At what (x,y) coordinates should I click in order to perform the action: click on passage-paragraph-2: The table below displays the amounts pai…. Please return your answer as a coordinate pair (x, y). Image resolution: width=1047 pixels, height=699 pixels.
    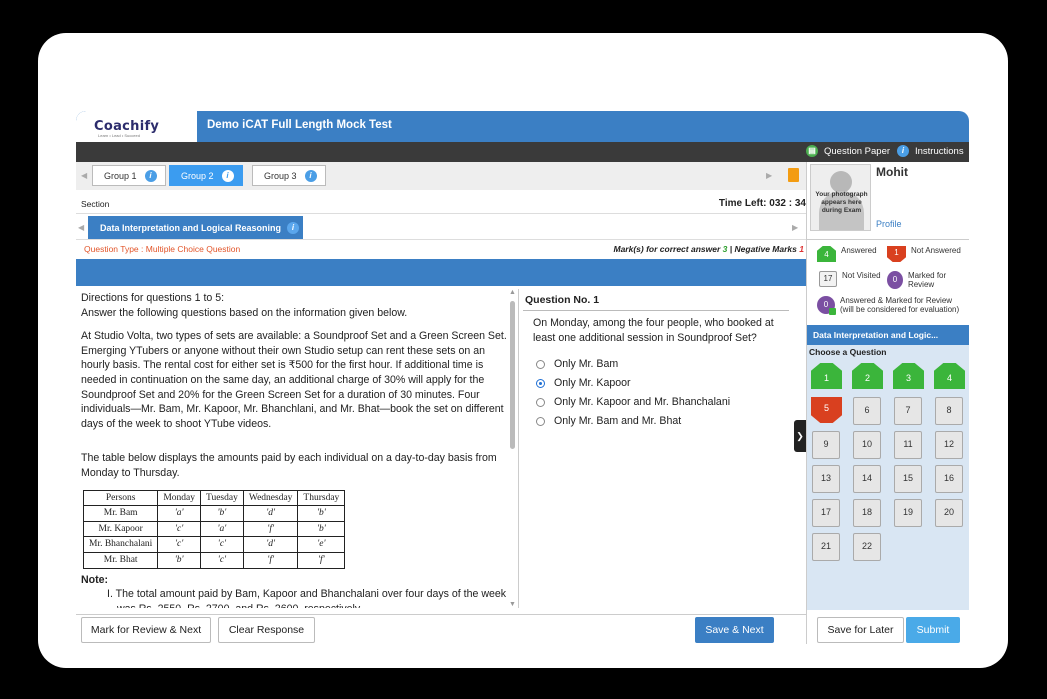
    Looking at the image, I should click on (289, 465).